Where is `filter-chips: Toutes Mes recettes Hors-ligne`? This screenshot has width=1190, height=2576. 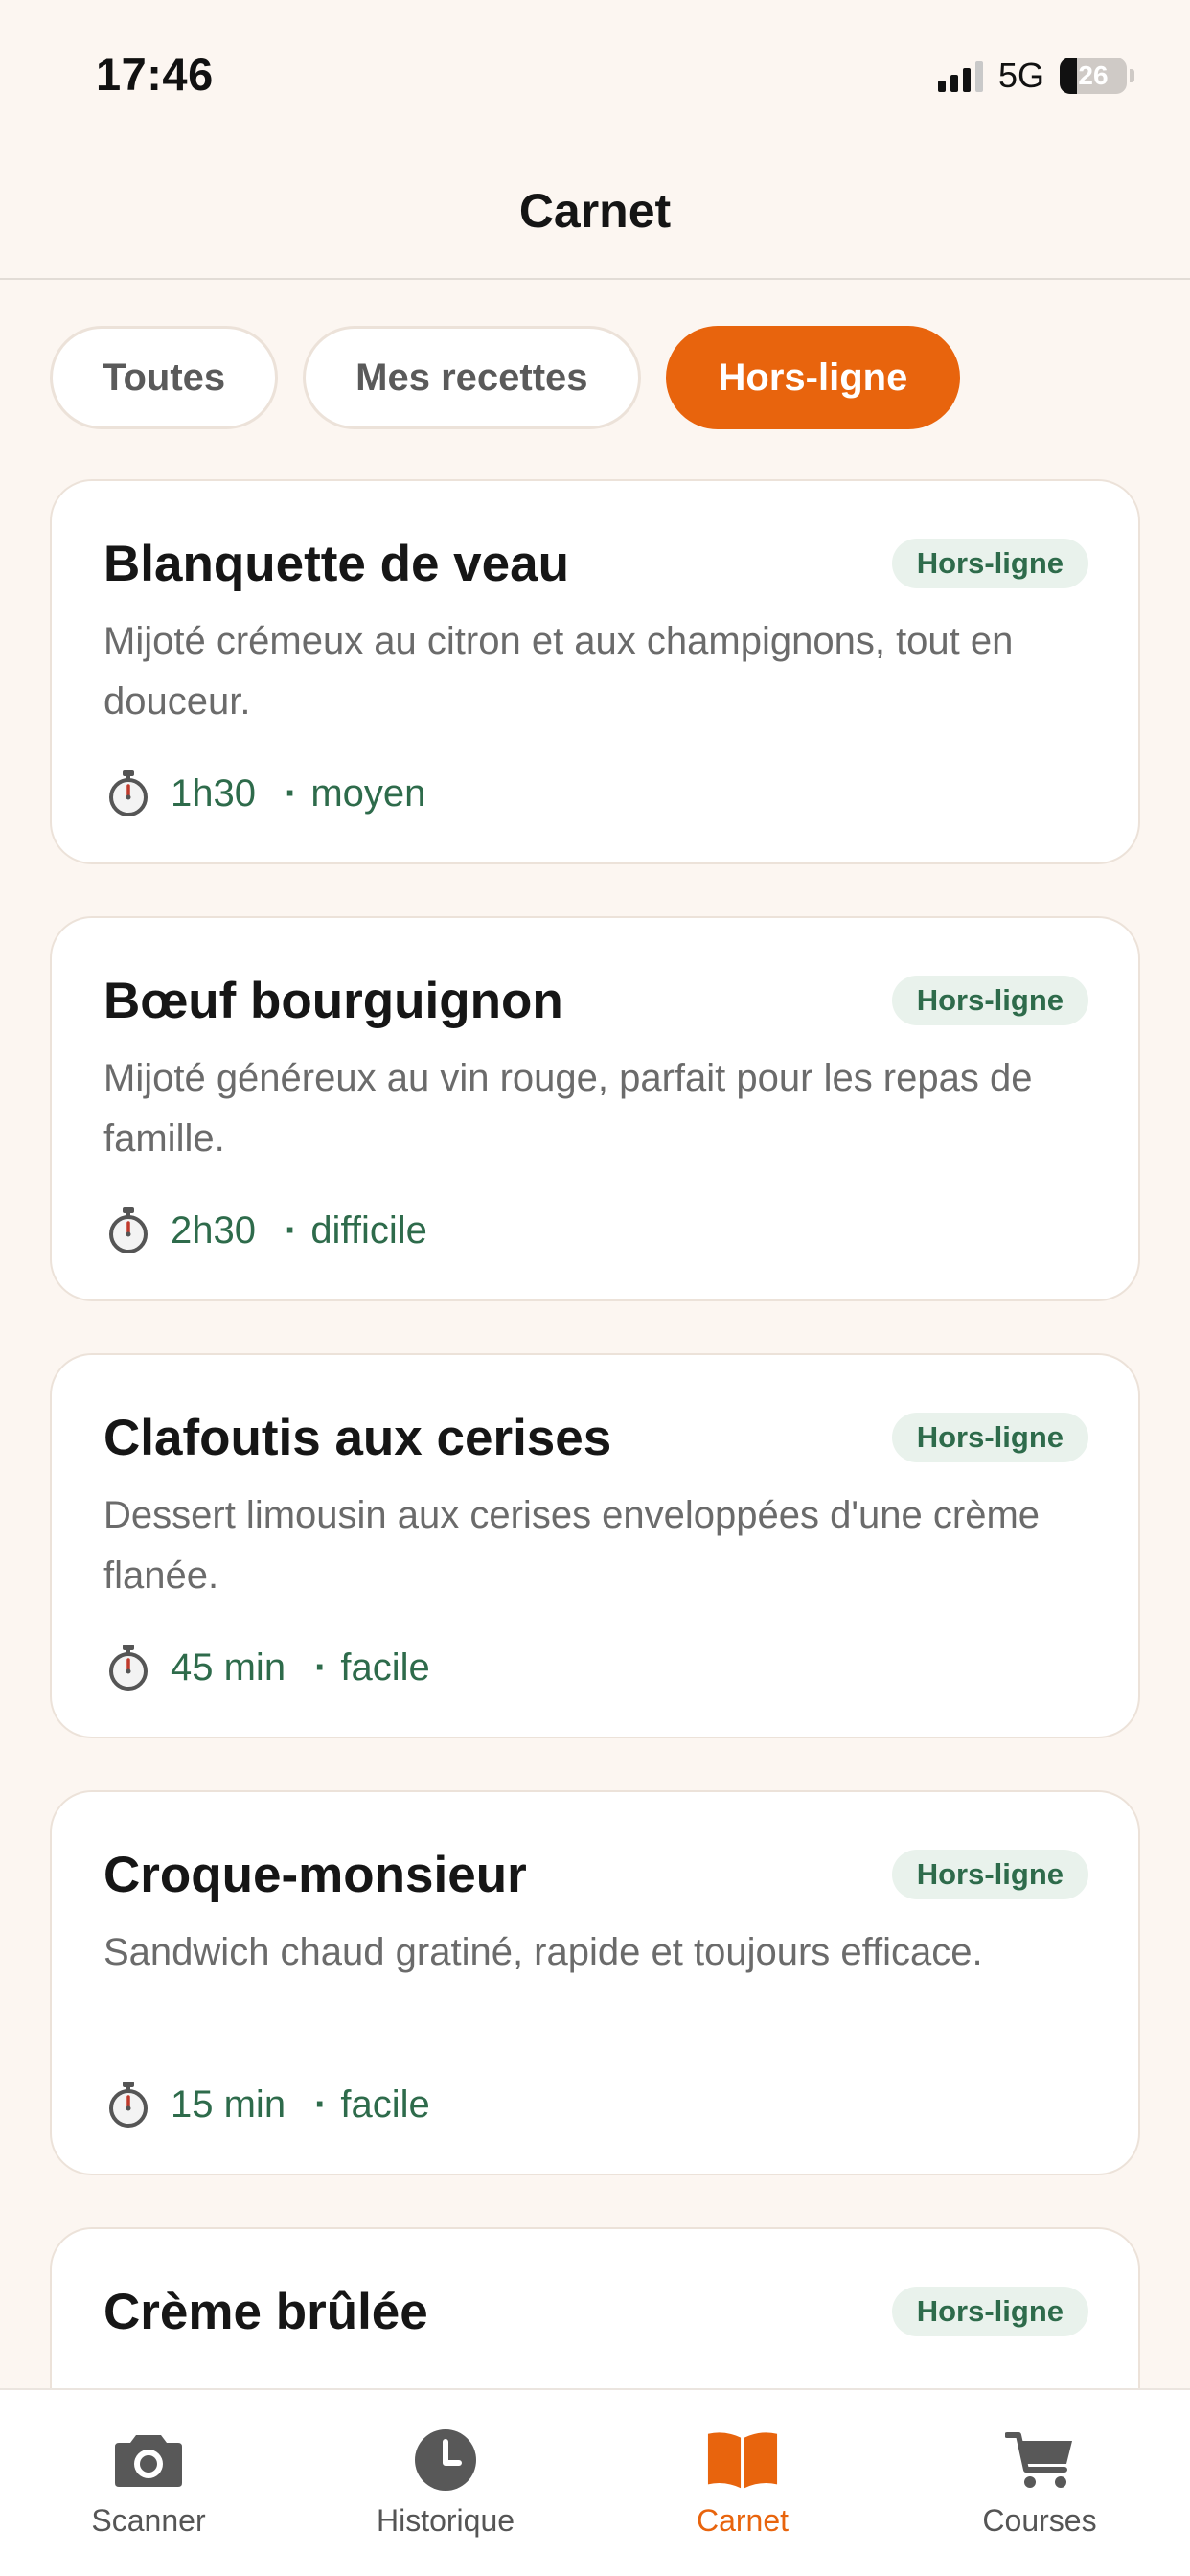
filter-chips: Toutes Mes recettes Hors-ligne is located at coordinates (506, 377).